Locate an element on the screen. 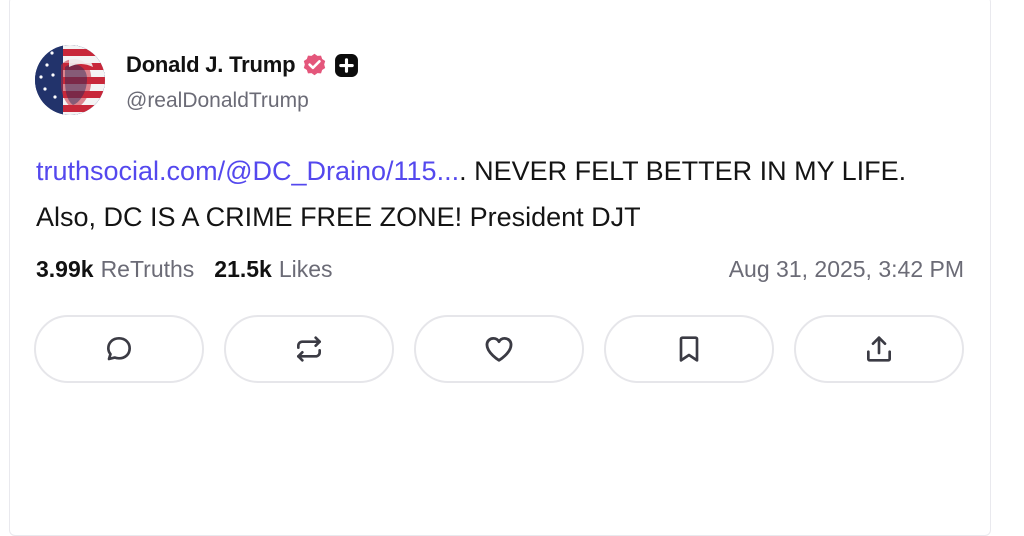  share-icon is located at coordinates (879, 349).